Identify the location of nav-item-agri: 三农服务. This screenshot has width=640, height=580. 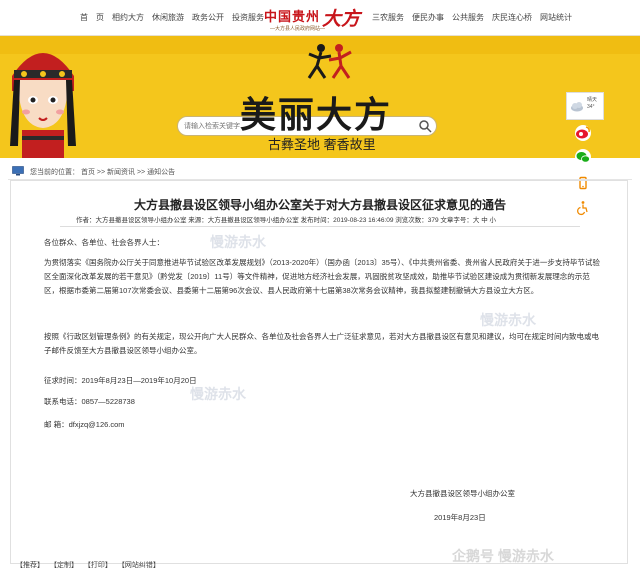
(388, 17).